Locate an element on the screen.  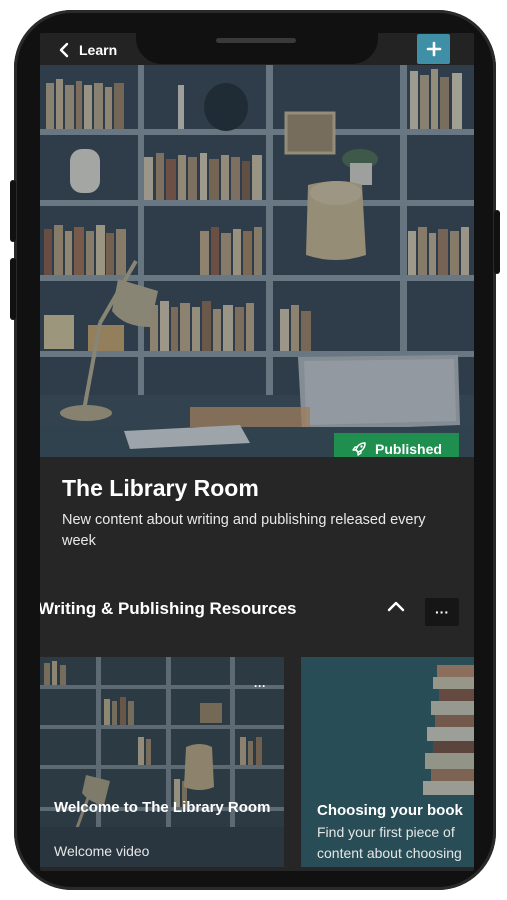
rocket-icon is located at coordinates (359, 449).